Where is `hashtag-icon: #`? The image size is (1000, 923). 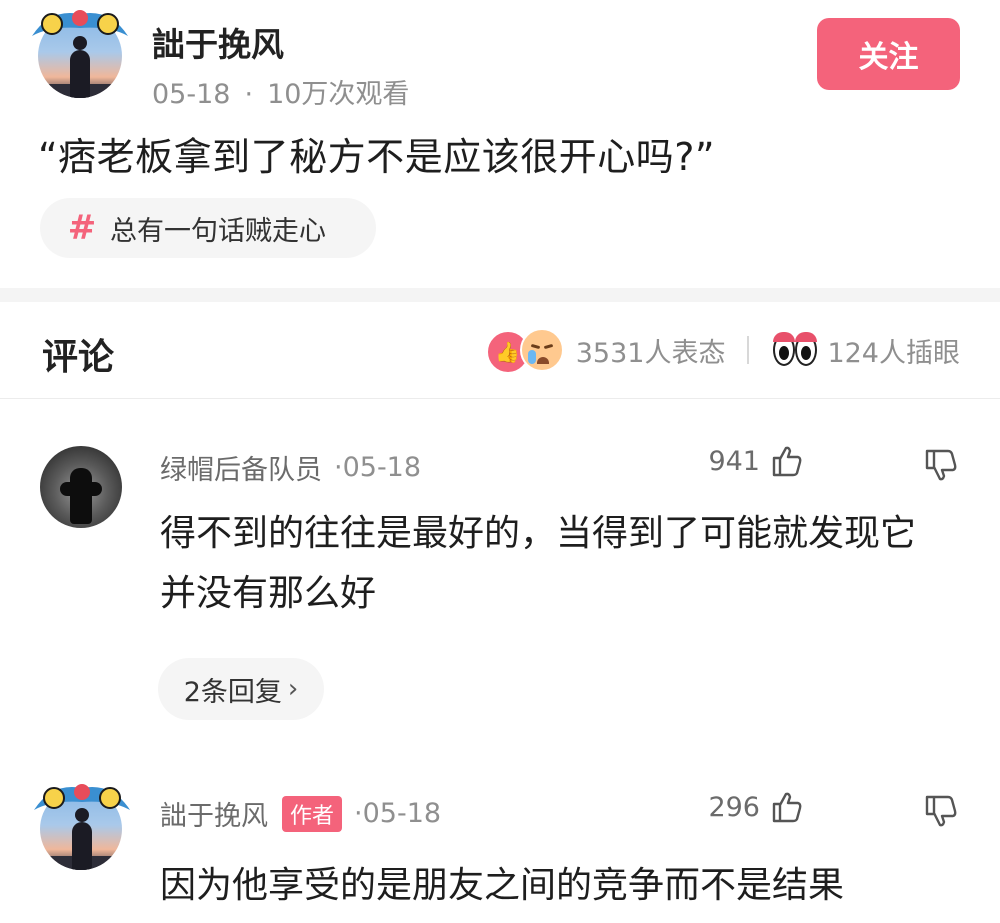 hashtag-icon: # is located at coordinates (82, 228).